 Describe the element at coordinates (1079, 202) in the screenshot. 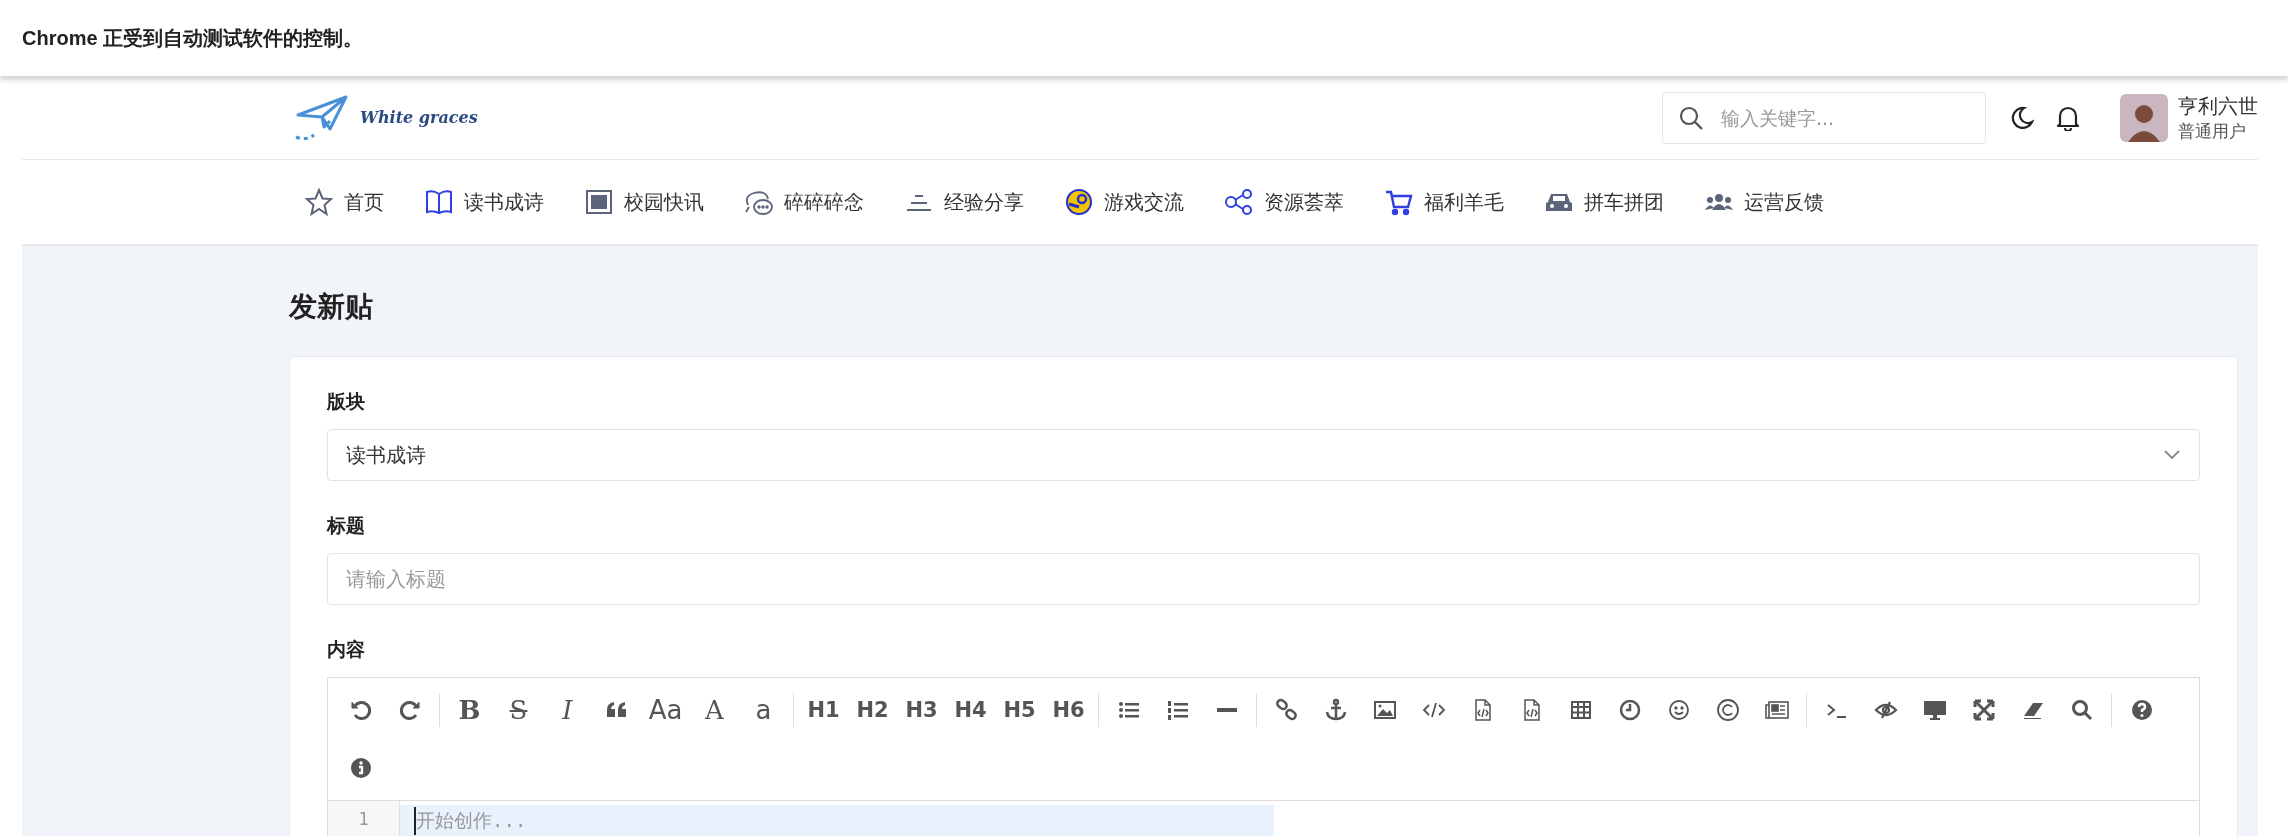

I see `game-badge-icon` at that location.